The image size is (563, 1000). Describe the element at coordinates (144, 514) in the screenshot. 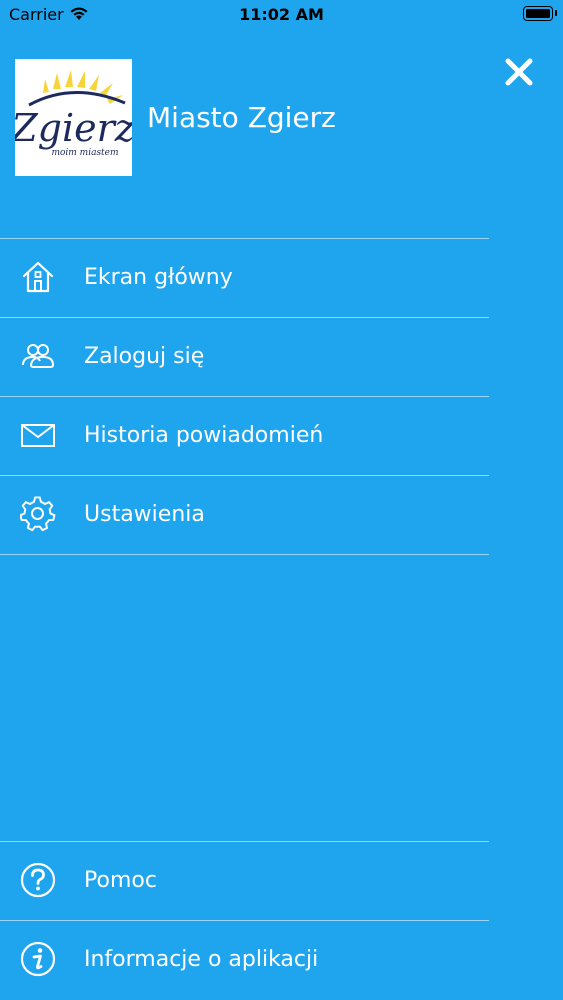

I see `menu-item-label: Ustawienia` at that location.